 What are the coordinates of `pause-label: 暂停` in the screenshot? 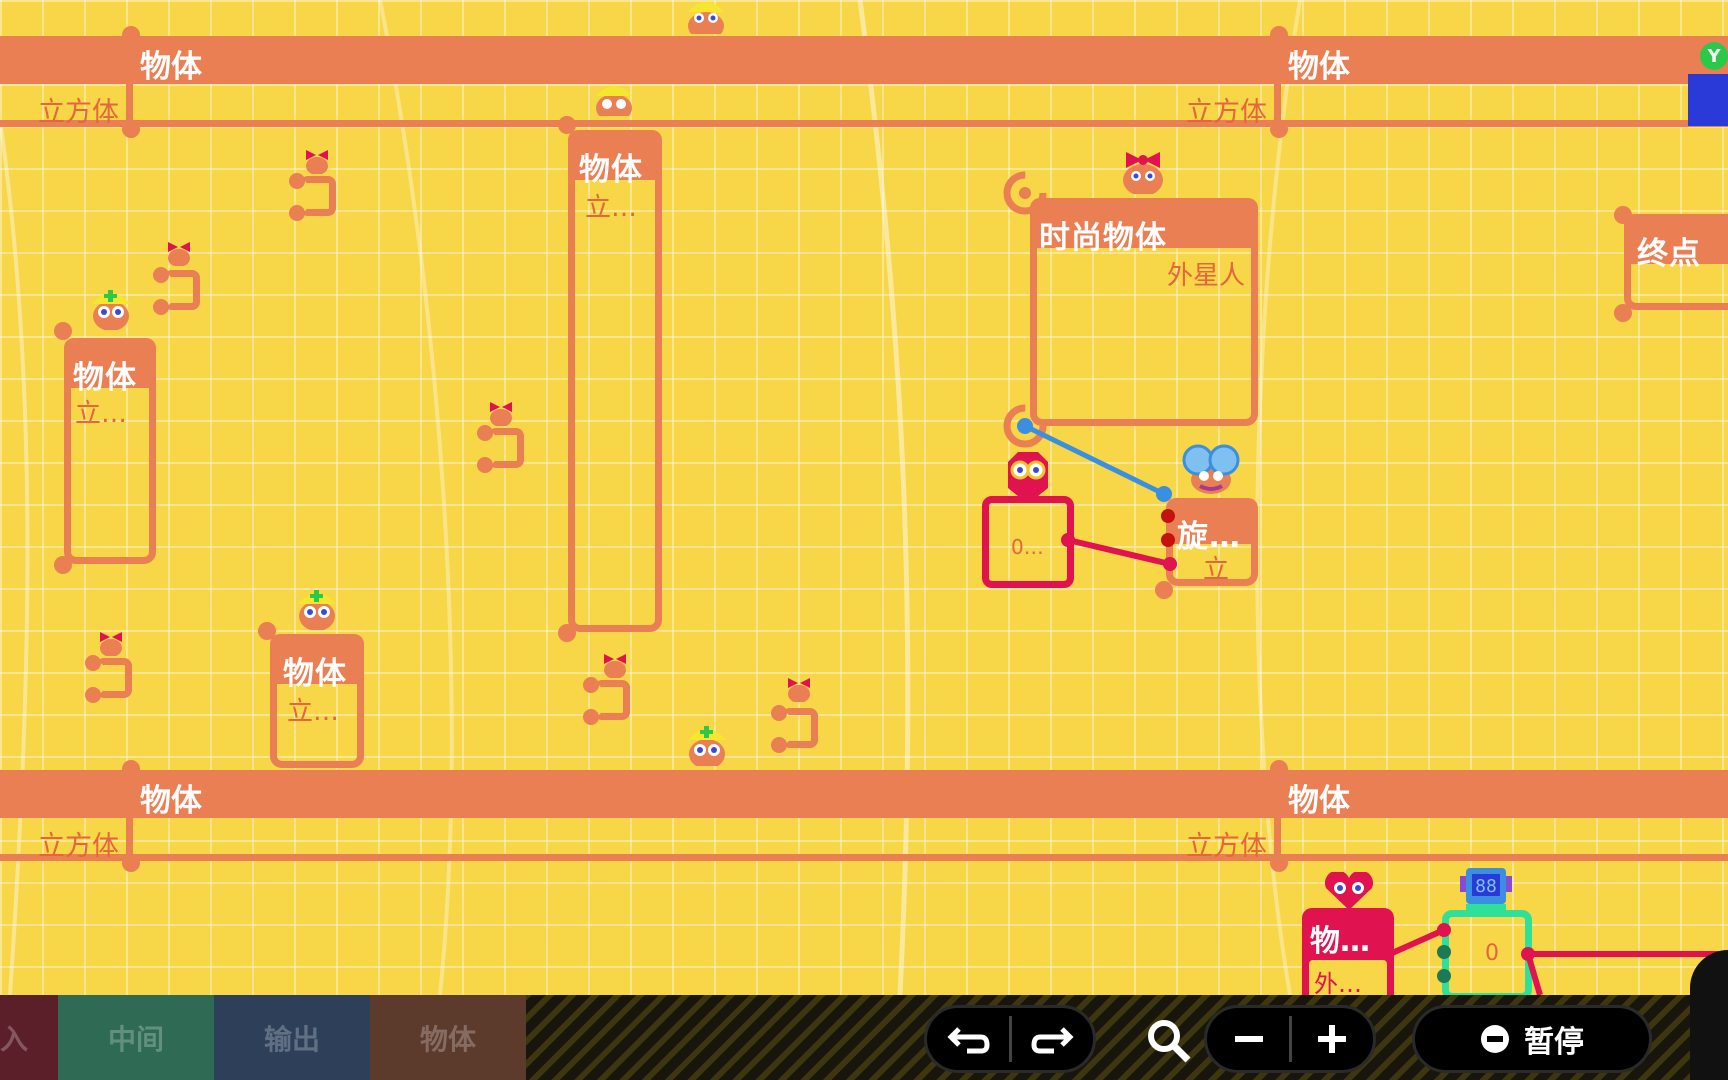 It's located at (1554, 1042).